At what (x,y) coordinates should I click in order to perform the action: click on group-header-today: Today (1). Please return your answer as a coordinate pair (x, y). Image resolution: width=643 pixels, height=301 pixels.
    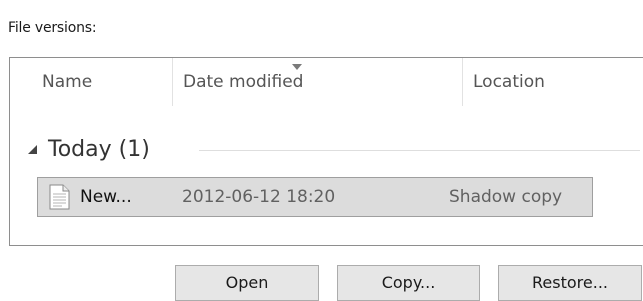
    Looking at the image, I should click on (331, 150).